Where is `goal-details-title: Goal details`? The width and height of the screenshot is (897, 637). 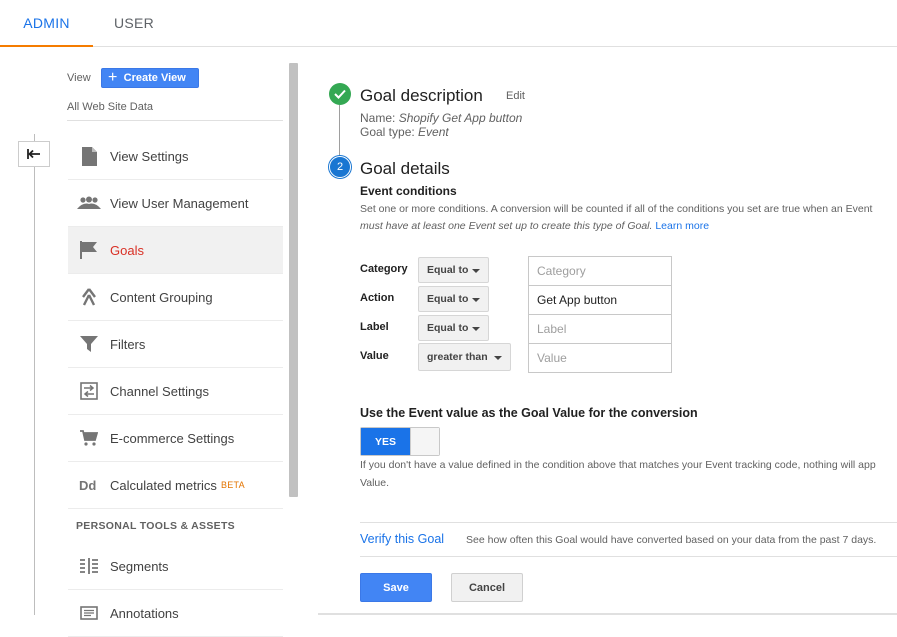
goal-details-title: Goal details is located at coordinates (405, 168).